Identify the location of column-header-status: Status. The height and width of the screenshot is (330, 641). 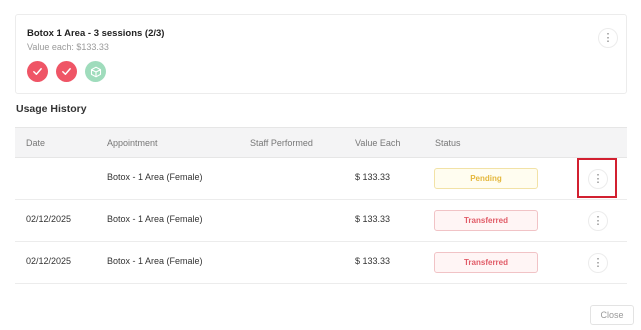
(448, 143).